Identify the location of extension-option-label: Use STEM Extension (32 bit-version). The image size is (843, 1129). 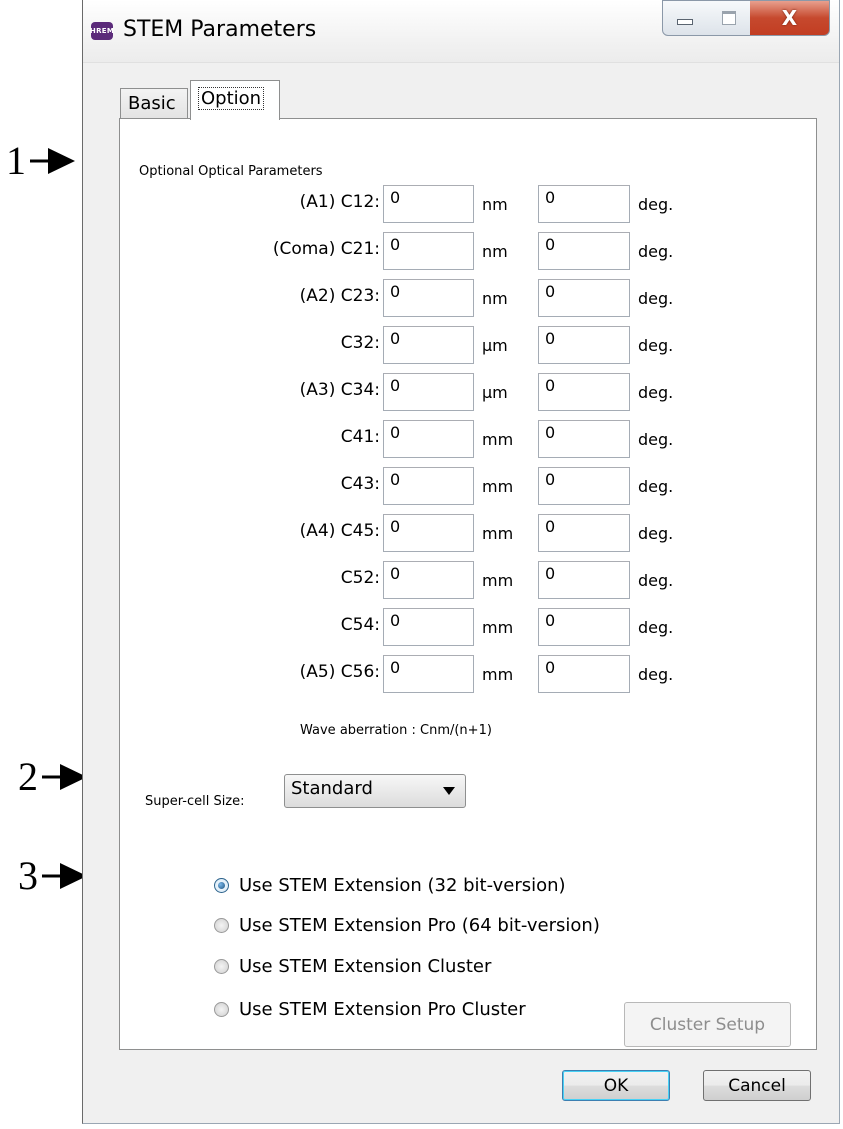
(402, 885).